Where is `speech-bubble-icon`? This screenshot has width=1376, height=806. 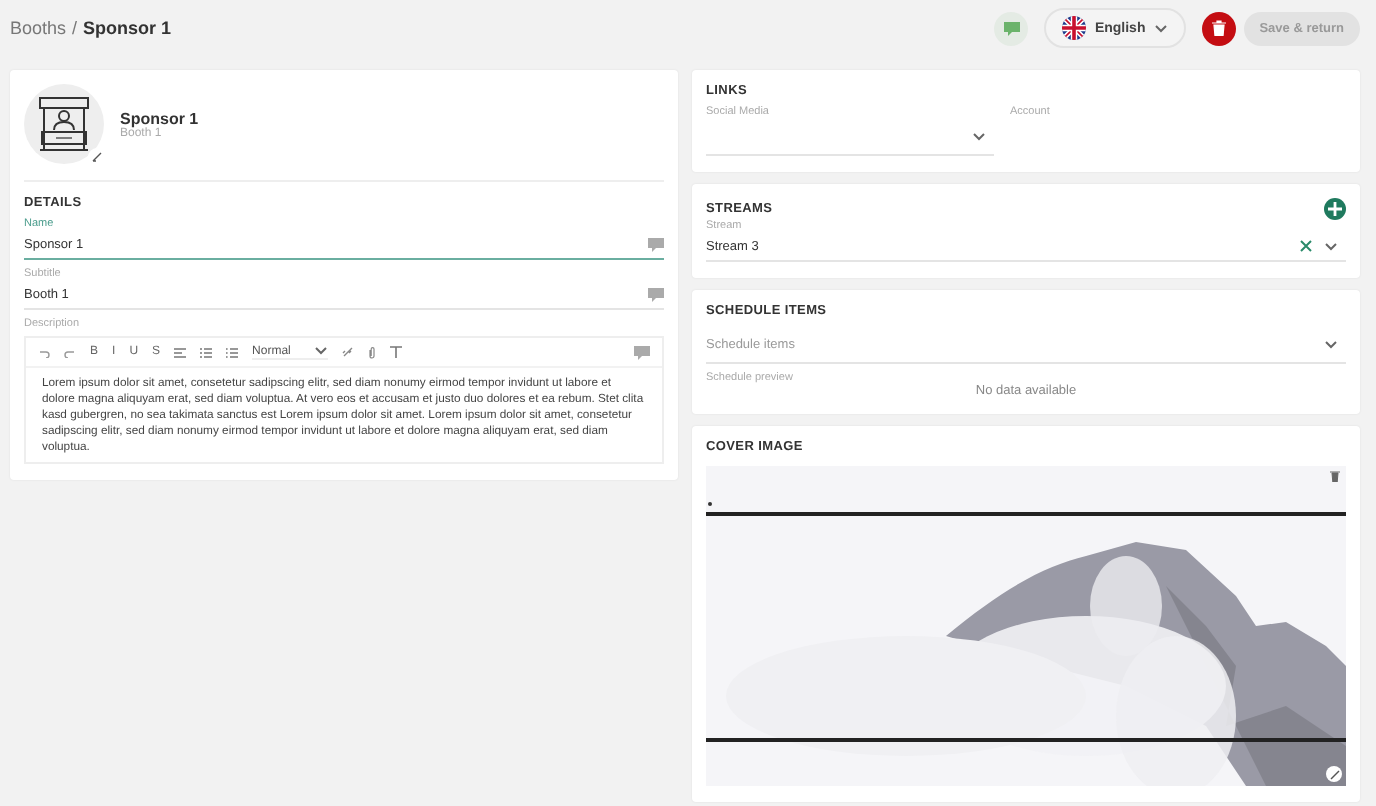 speech-bubble-icon is located at coordinates (1011, 28).